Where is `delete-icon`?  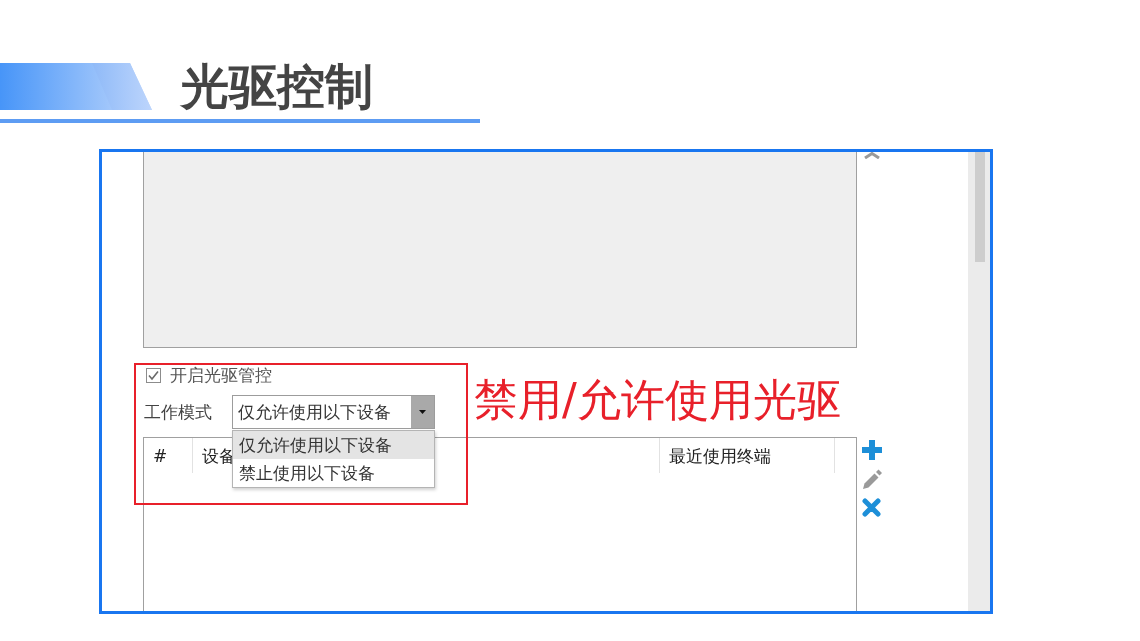
delete-icon is located at coordinates (871, 507).